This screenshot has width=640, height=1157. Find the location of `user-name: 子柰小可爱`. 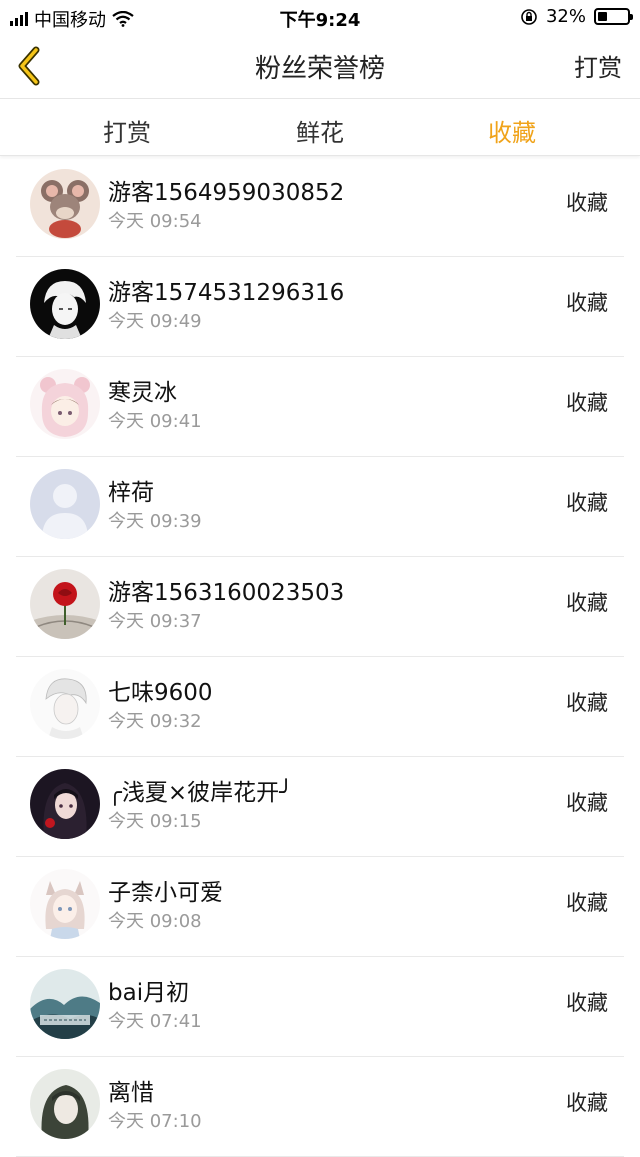

user-name: 子柰小可爱 is located at coordinates (165, 893).